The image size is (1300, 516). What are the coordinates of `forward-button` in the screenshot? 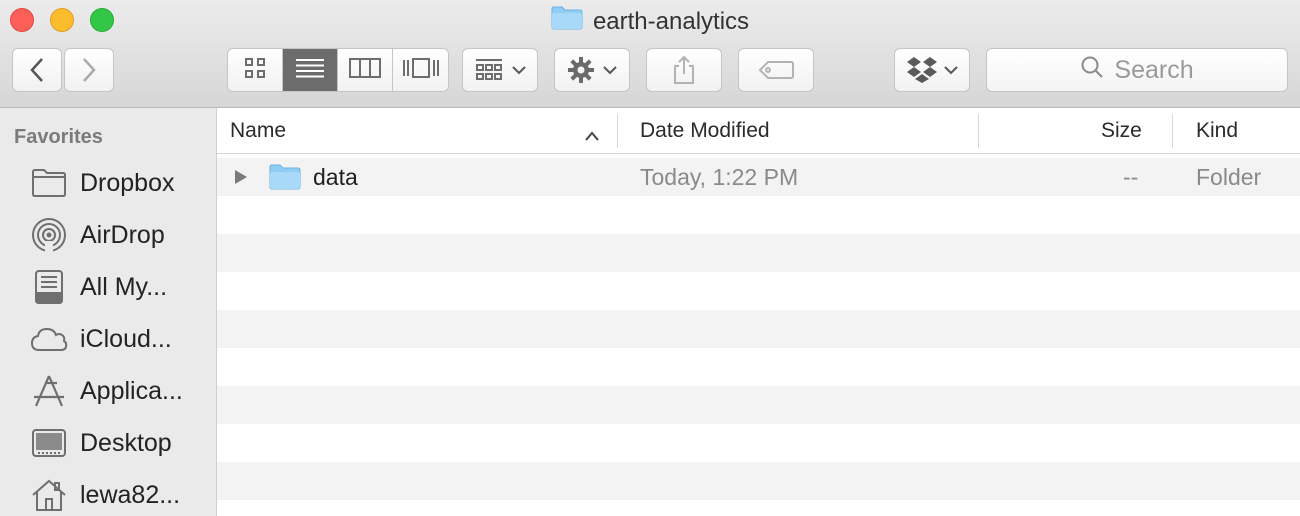 It's located at (89, 70).